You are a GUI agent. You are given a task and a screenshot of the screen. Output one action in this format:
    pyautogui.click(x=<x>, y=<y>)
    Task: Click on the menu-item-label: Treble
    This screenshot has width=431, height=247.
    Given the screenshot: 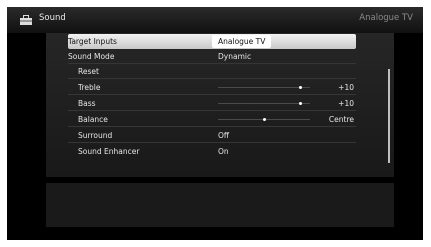 What is the action you would take?
    pyautogui.click(x=89, y=87)
    